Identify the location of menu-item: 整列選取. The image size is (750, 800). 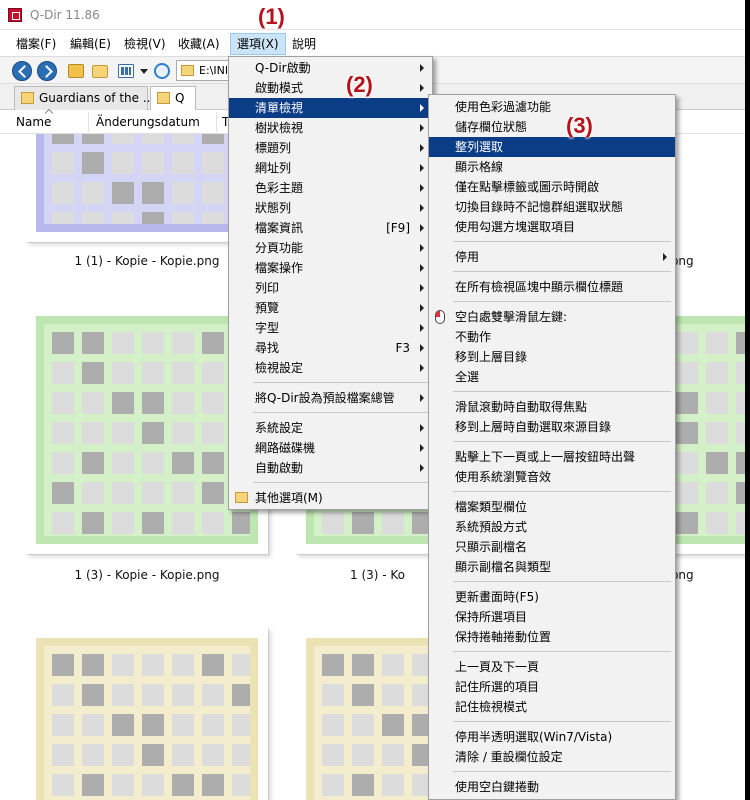
(552, 147).